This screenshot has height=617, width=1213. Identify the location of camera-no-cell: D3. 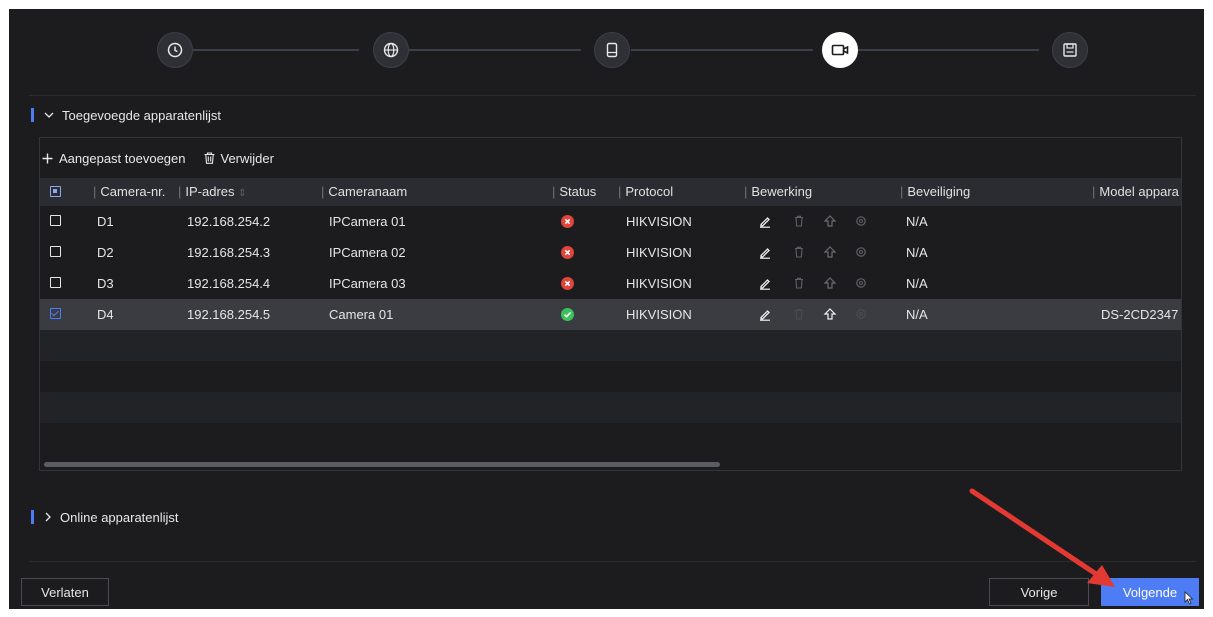
(105, 283).